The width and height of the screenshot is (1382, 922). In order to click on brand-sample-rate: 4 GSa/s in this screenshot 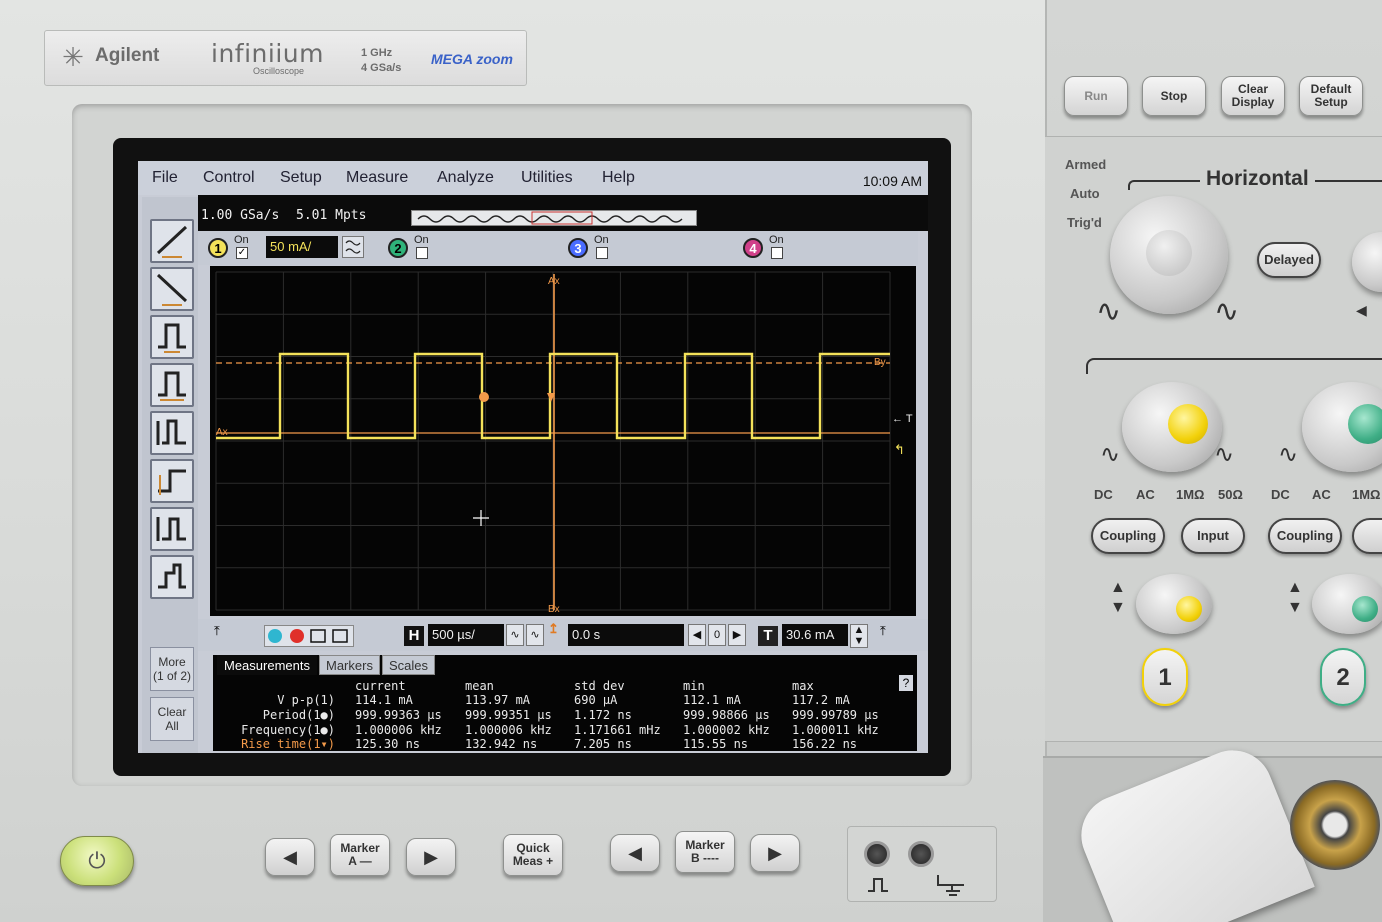, I will do `click(381, 68)`.